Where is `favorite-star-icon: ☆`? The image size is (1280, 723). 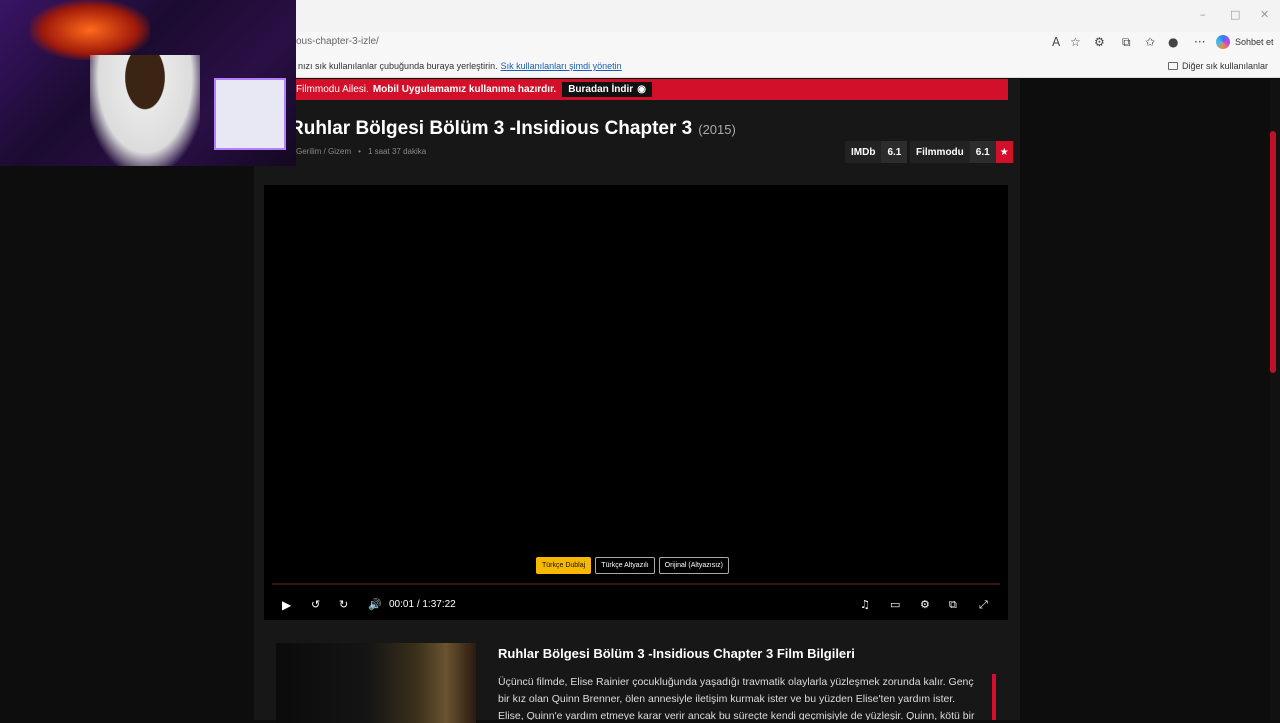
favorite-star-icon: ☆ is located at coordinates (1075, 42).